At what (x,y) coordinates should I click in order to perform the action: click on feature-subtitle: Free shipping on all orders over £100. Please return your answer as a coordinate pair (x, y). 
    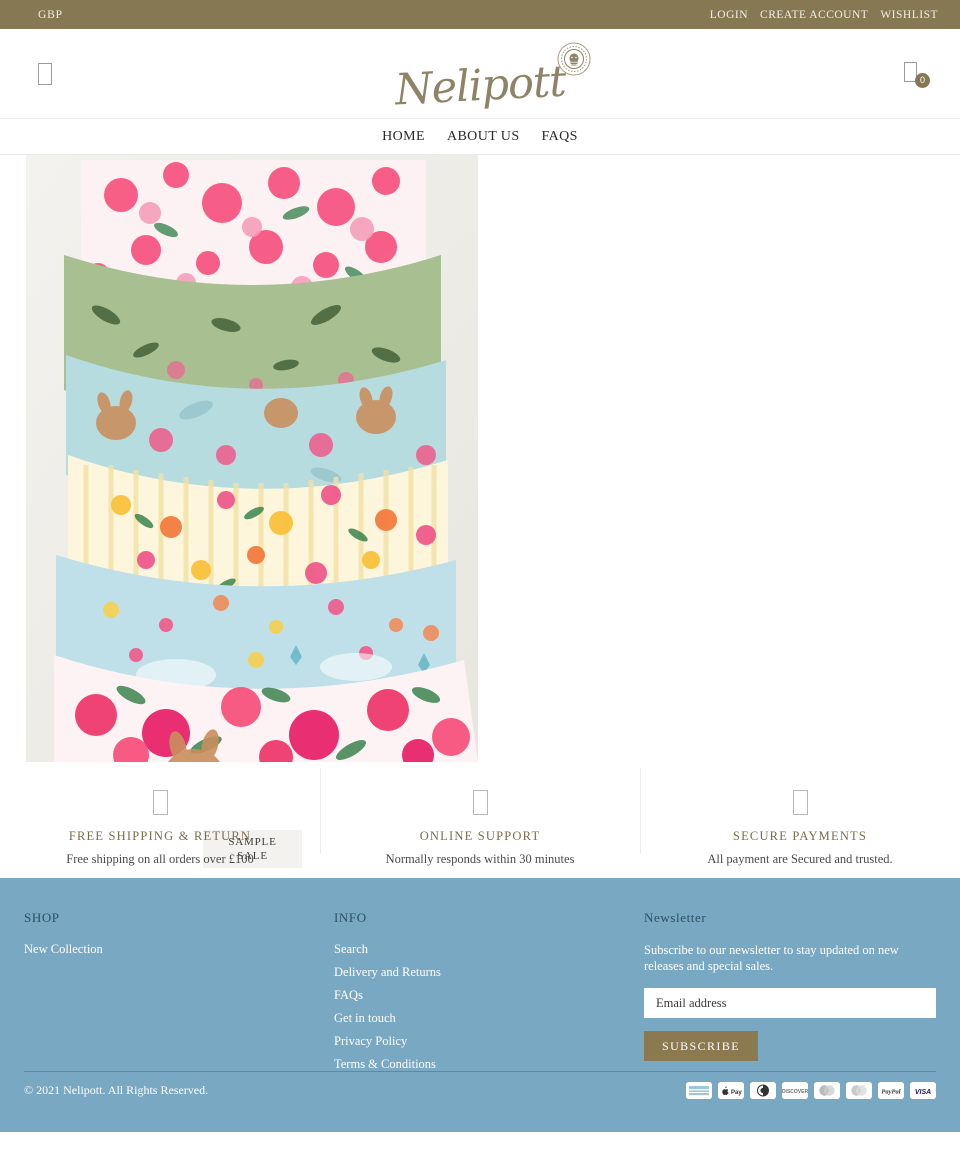
    Looking at the image, I should click on (160, 859).